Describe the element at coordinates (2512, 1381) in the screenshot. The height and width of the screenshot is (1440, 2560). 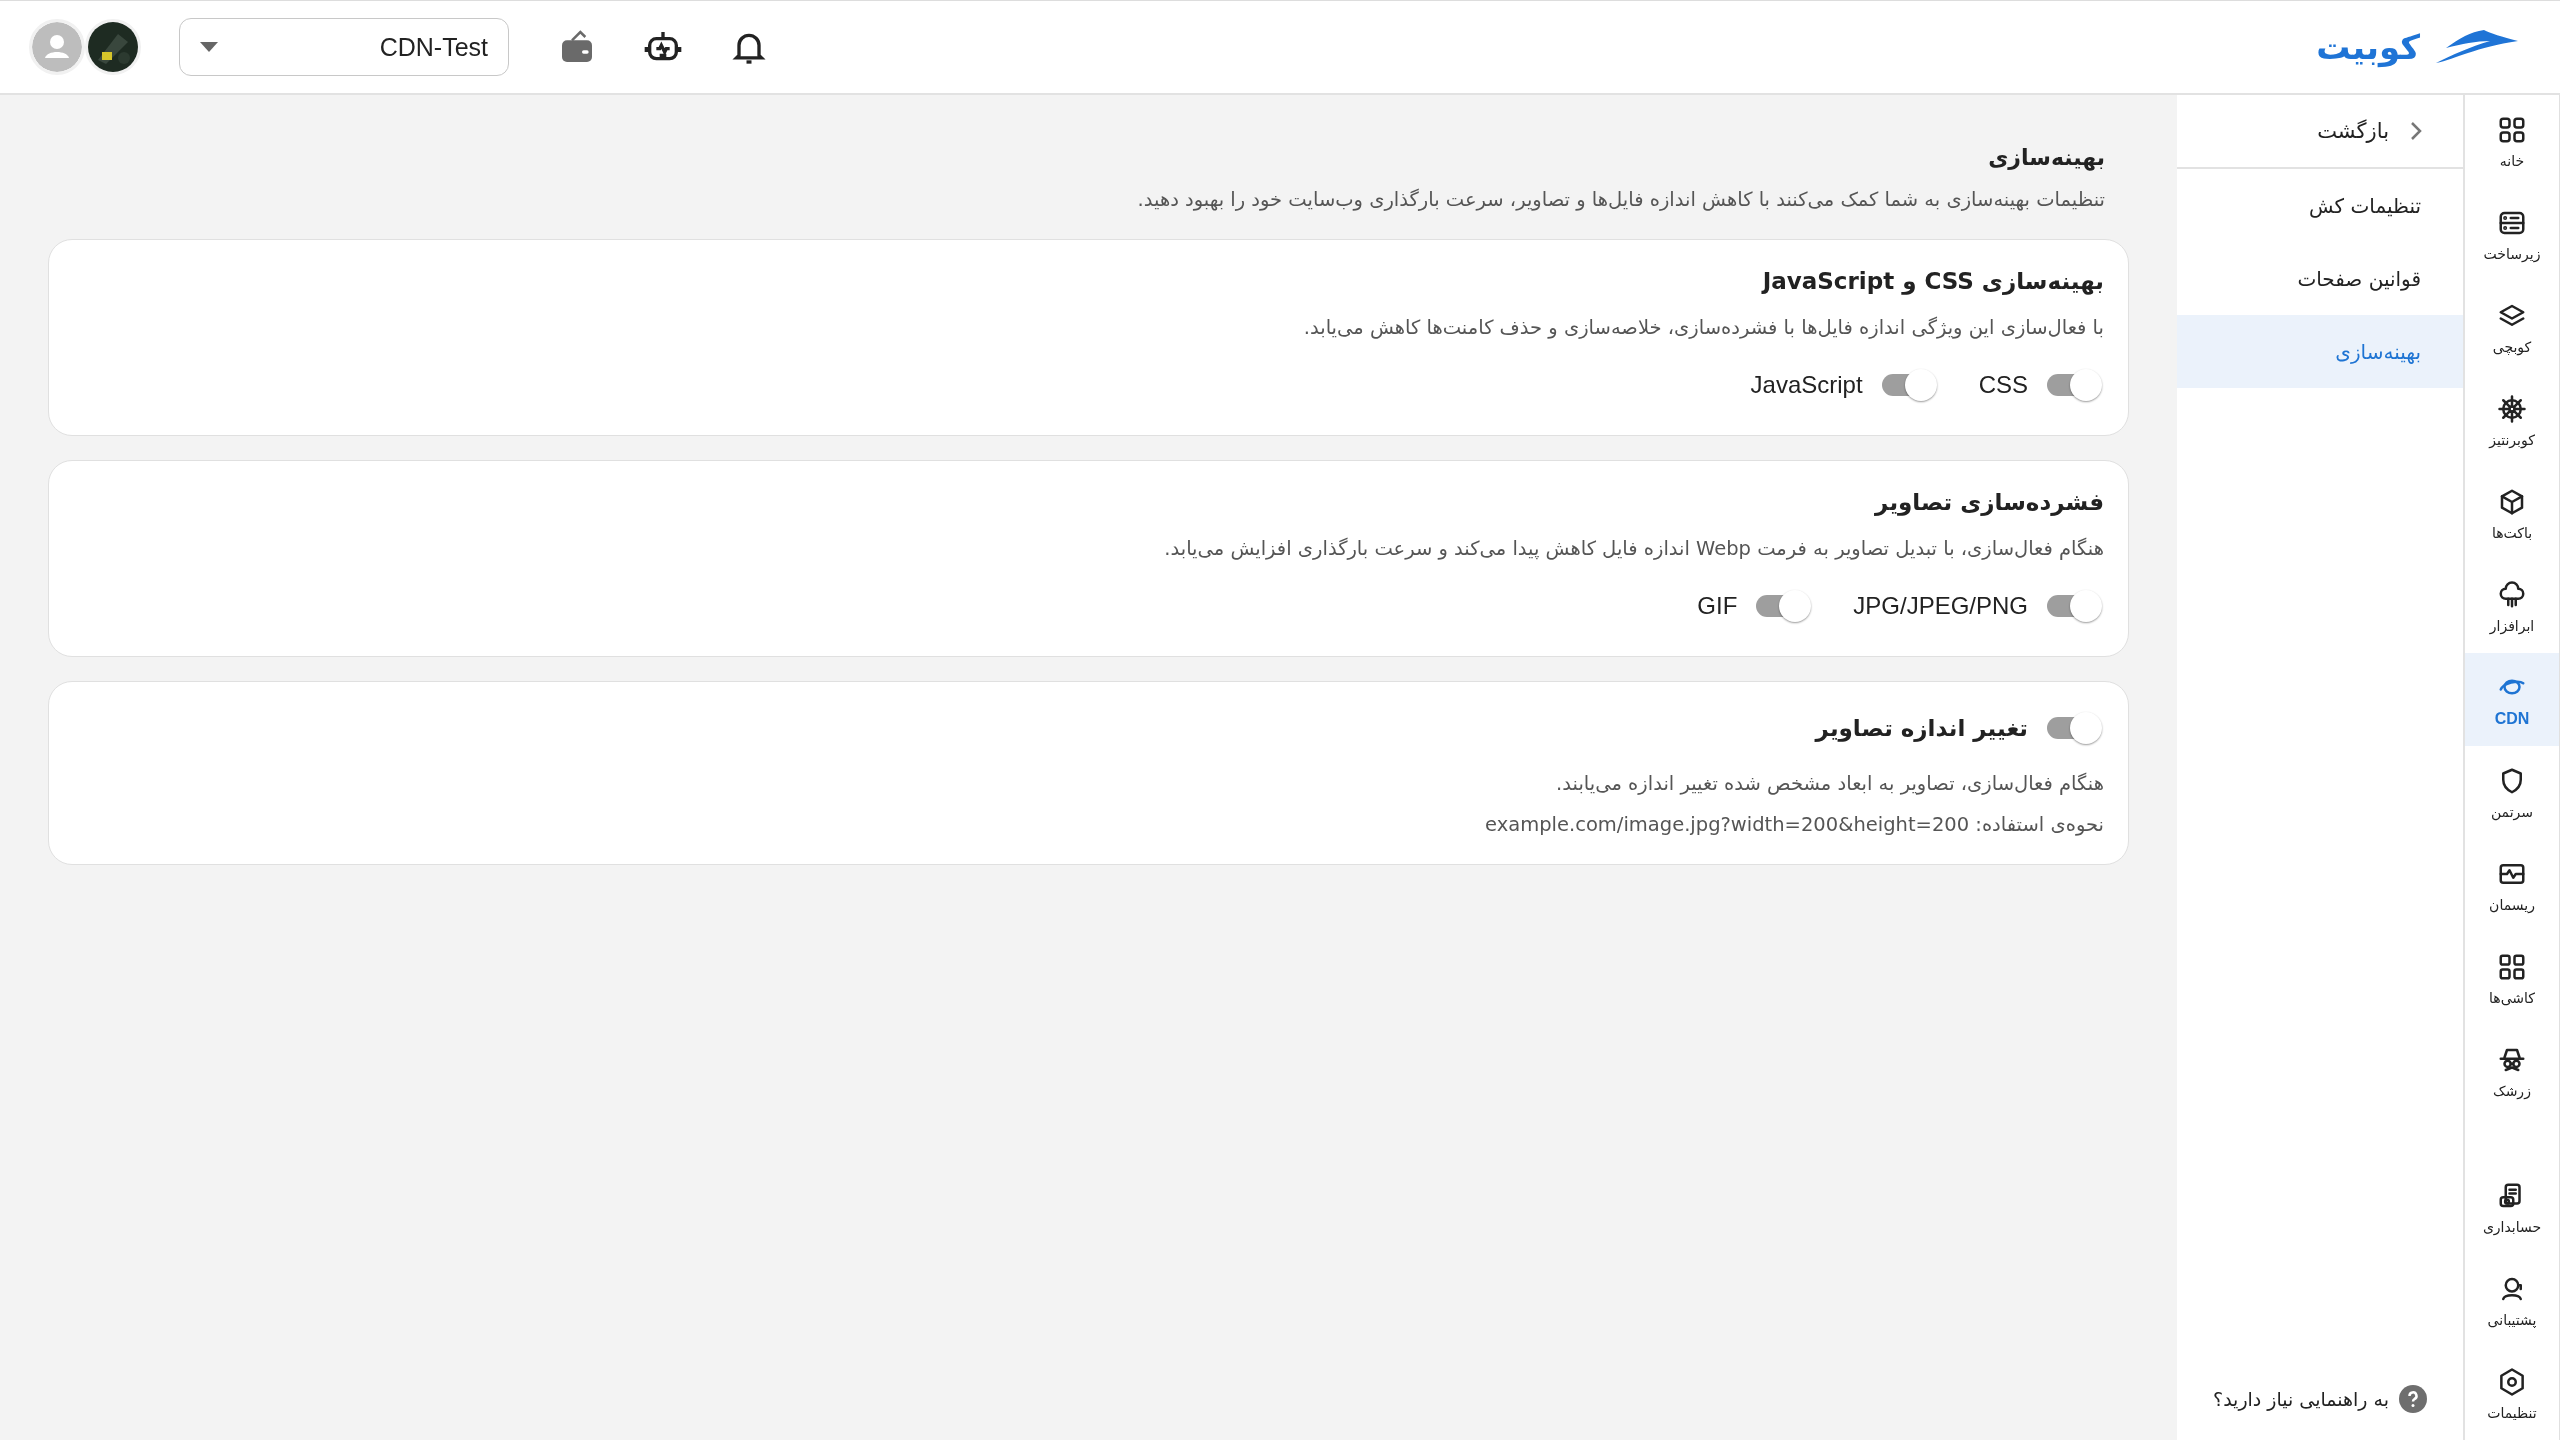
I see `settings-icon` at that location.